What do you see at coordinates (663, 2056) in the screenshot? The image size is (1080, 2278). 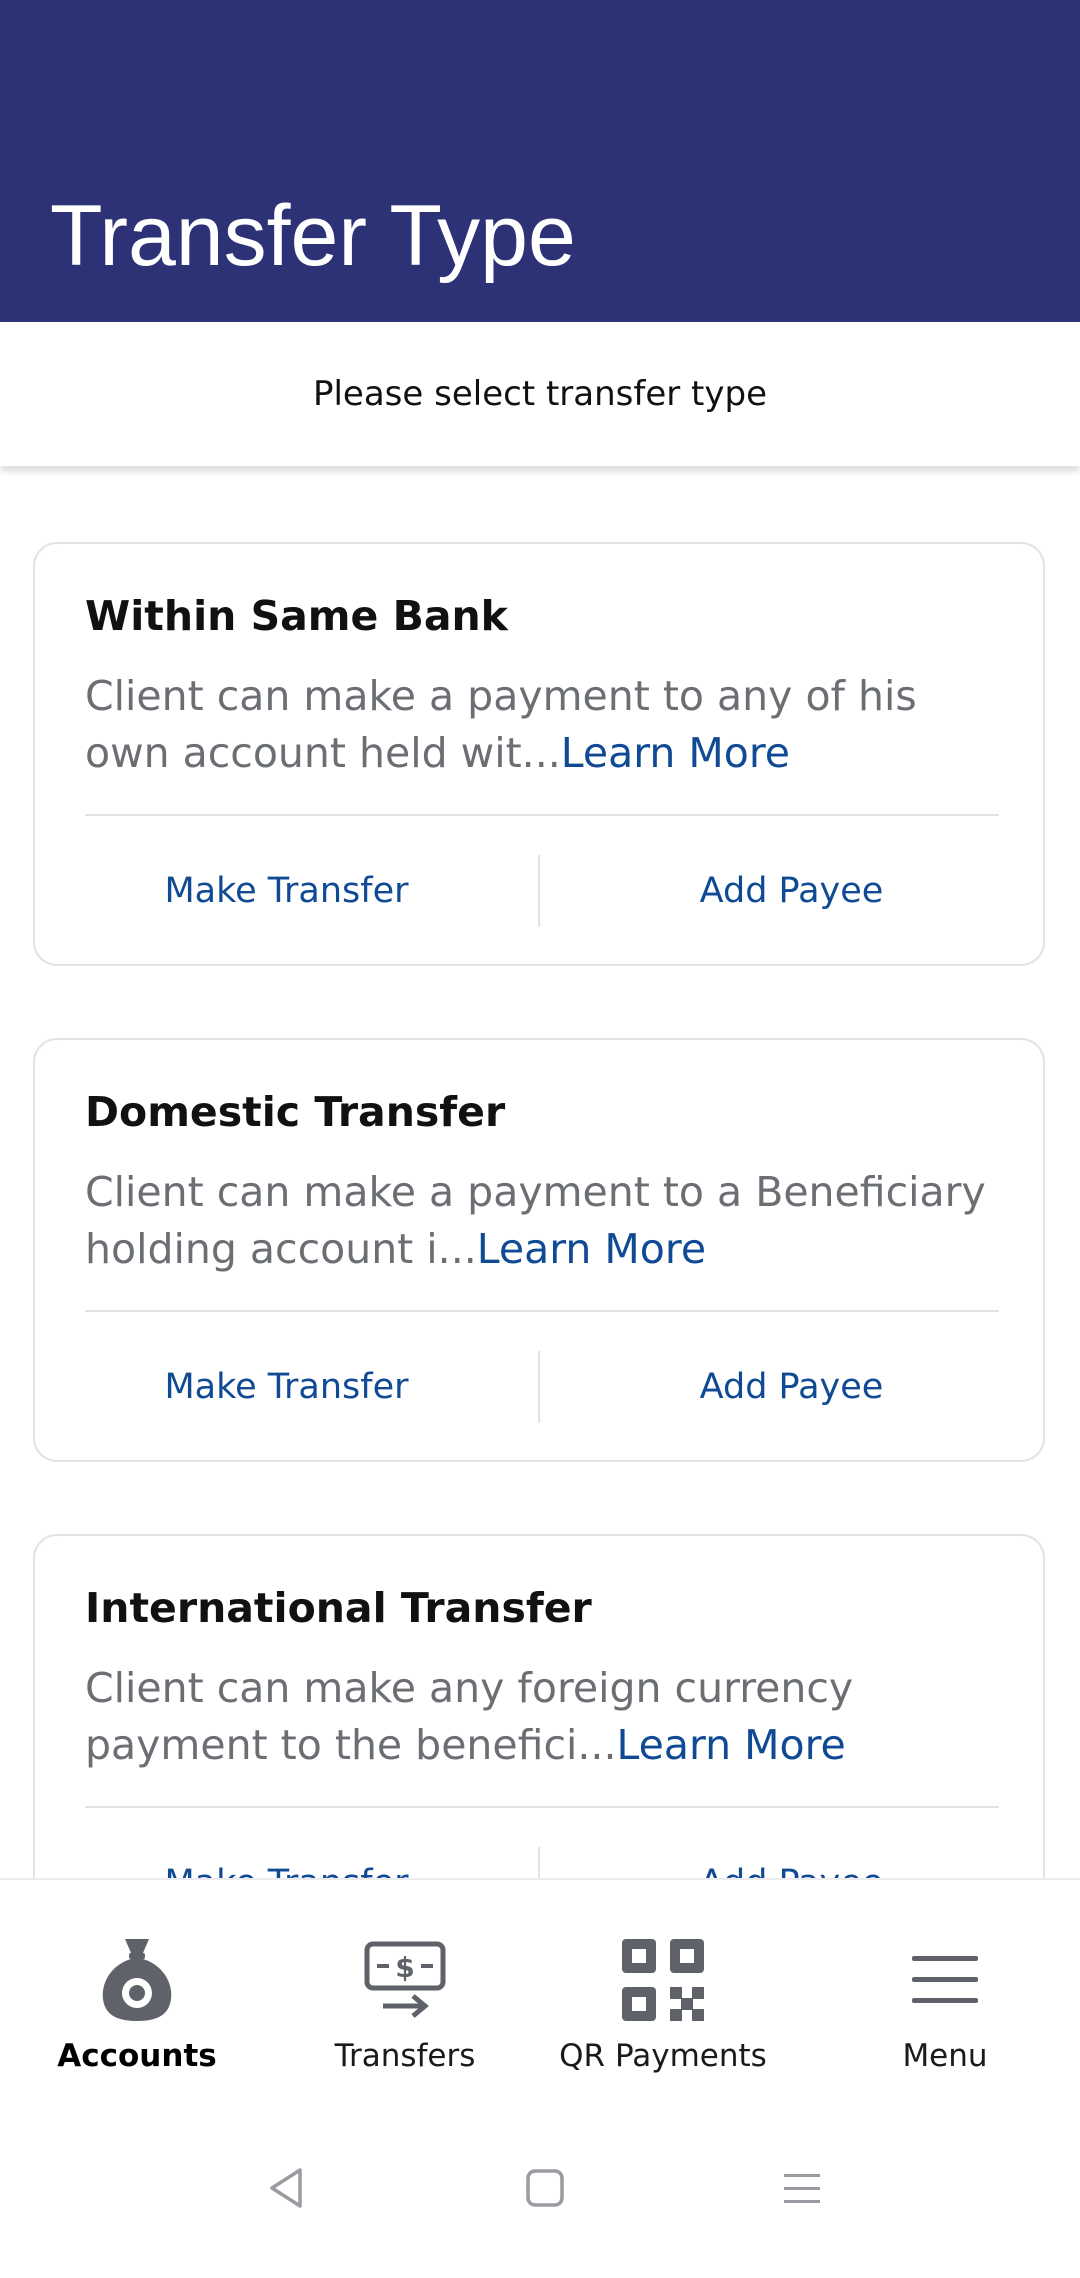 I see `nav-label: QR Payments` at bounding box center [663, 2056].